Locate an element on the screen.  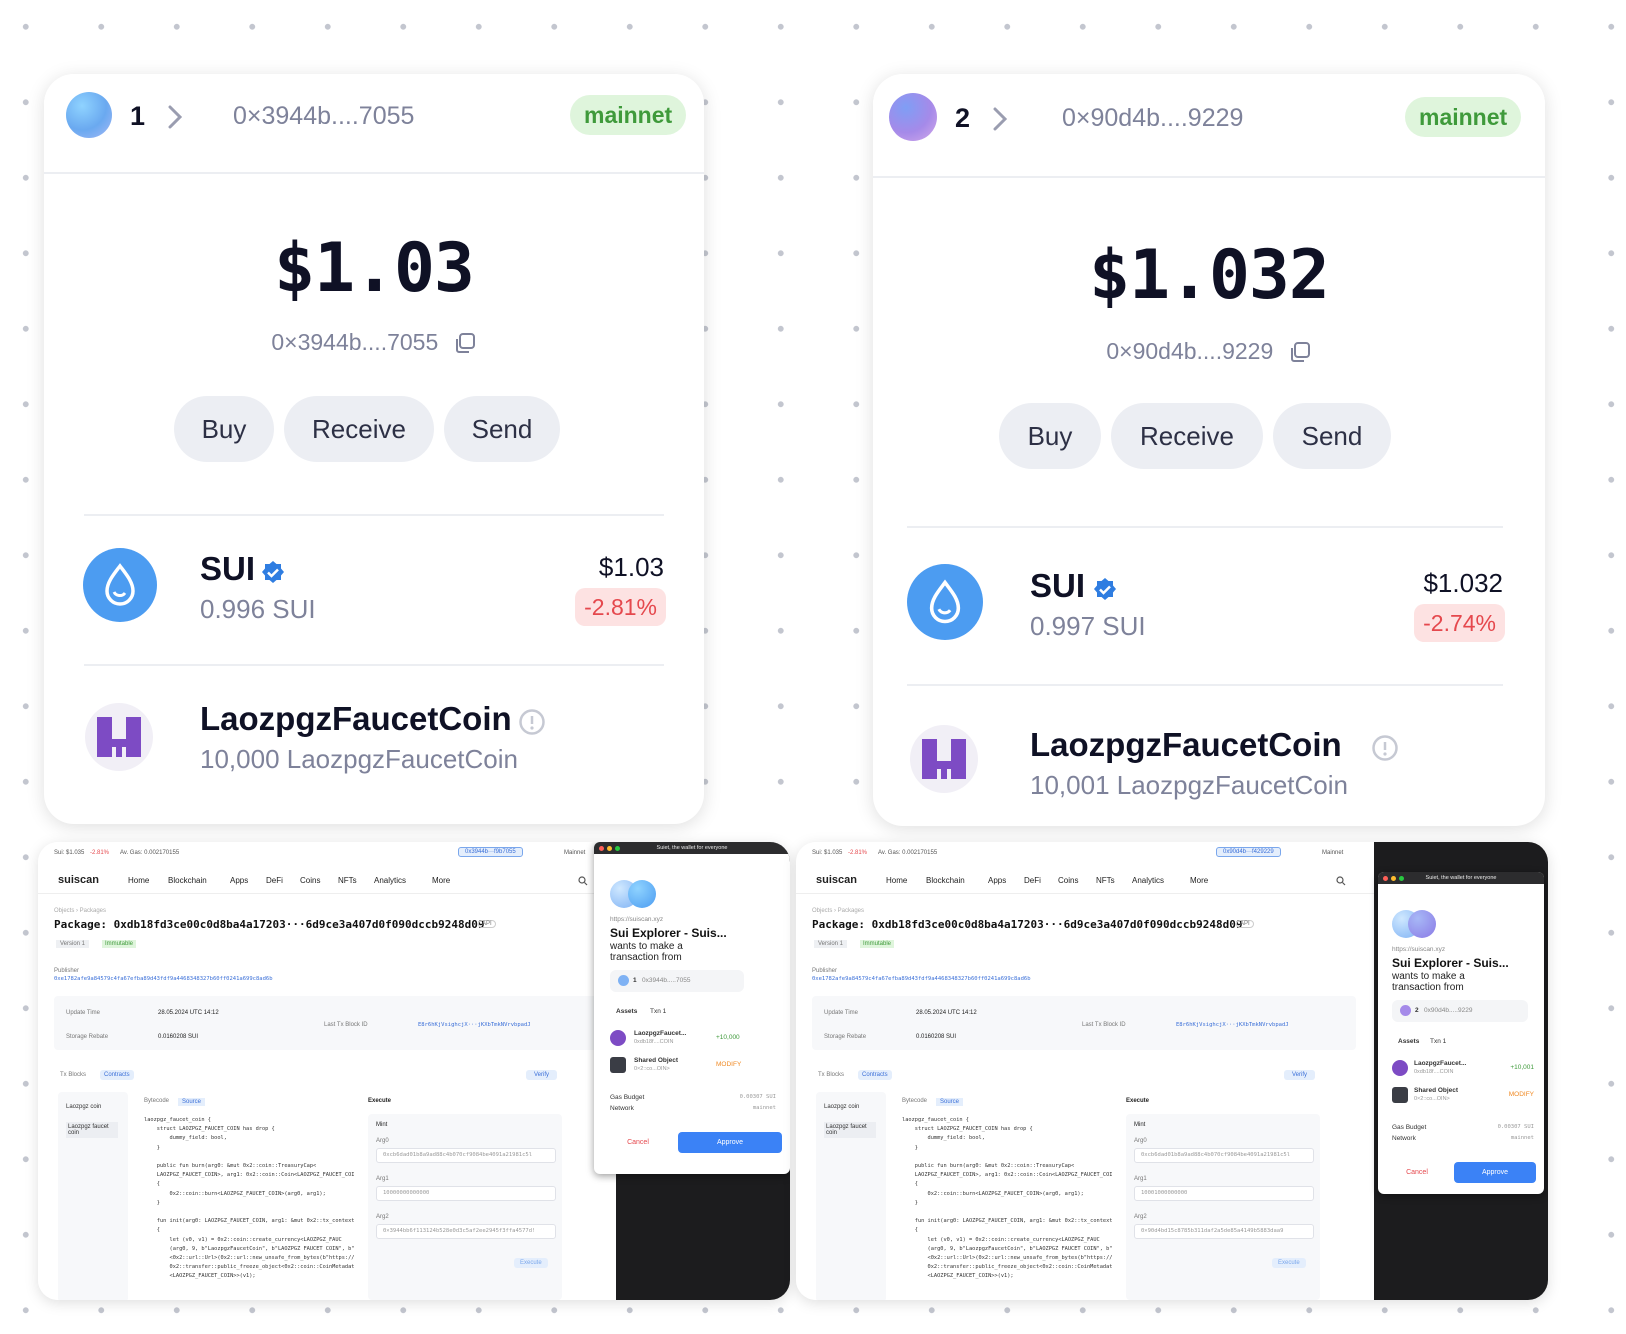
account-header: 2 0×90d4b....9229 mainnet is located at coordinates (1209, 126).